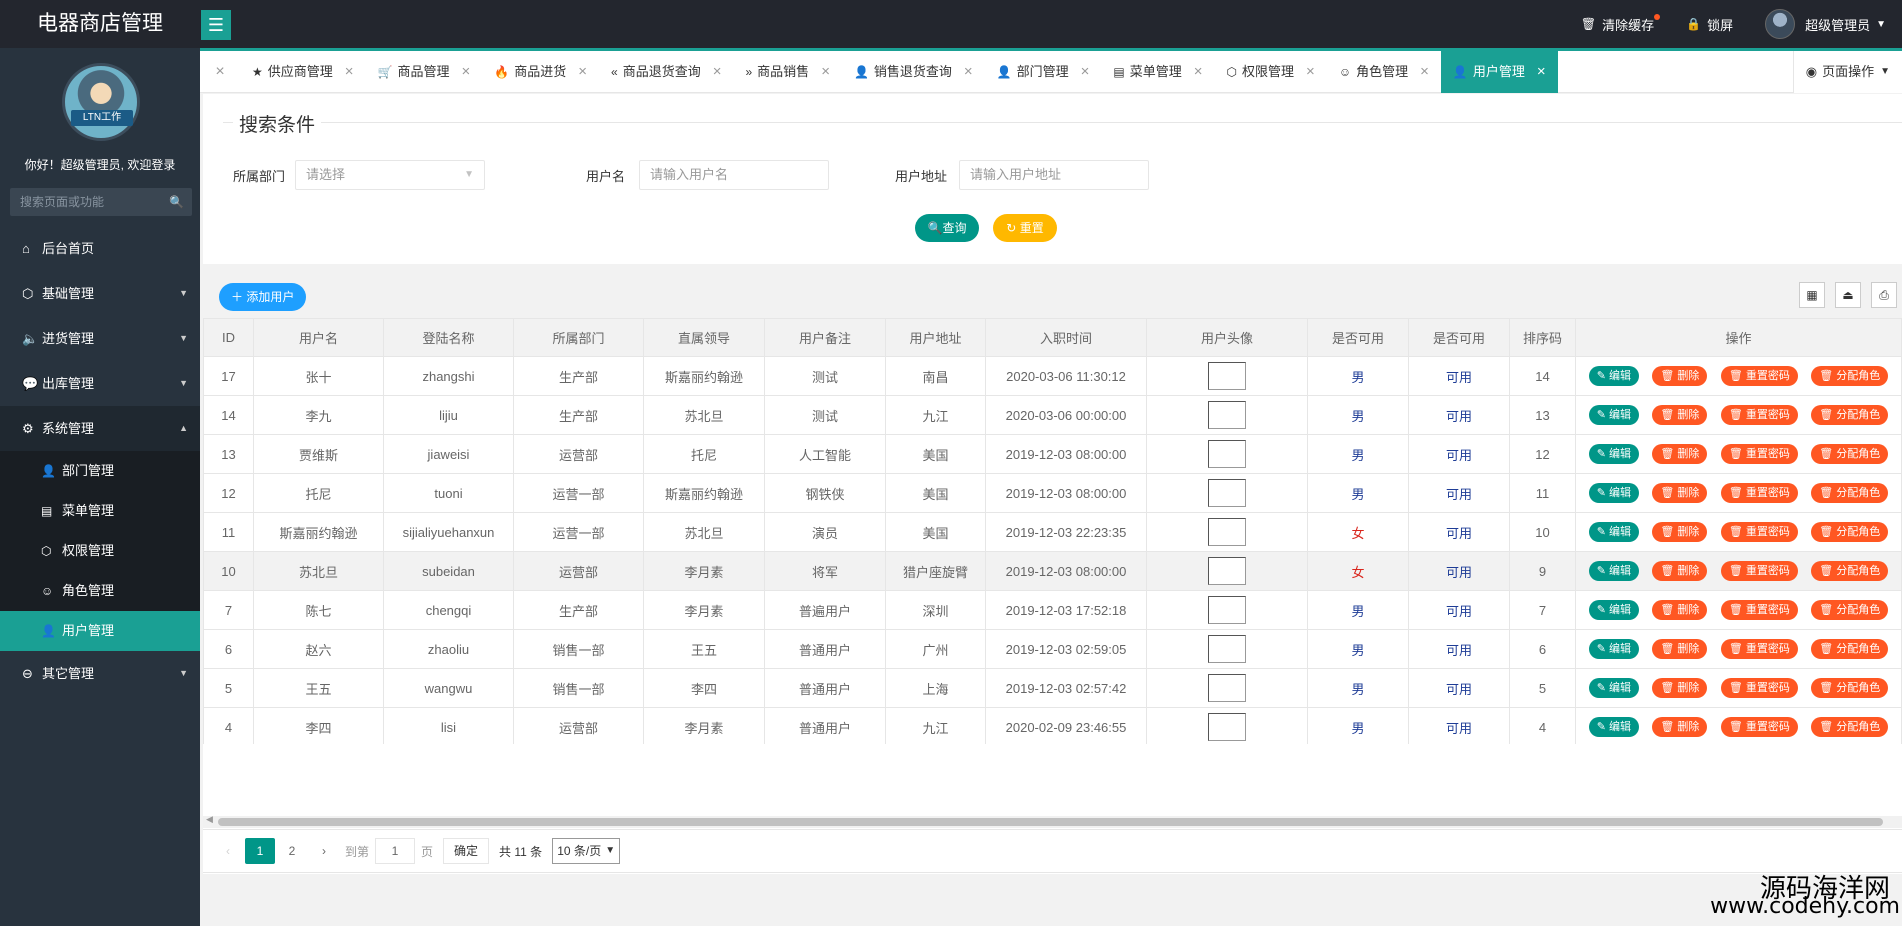  I want to click on add-user-button: ＋ 添加用户, so click(263, 297).